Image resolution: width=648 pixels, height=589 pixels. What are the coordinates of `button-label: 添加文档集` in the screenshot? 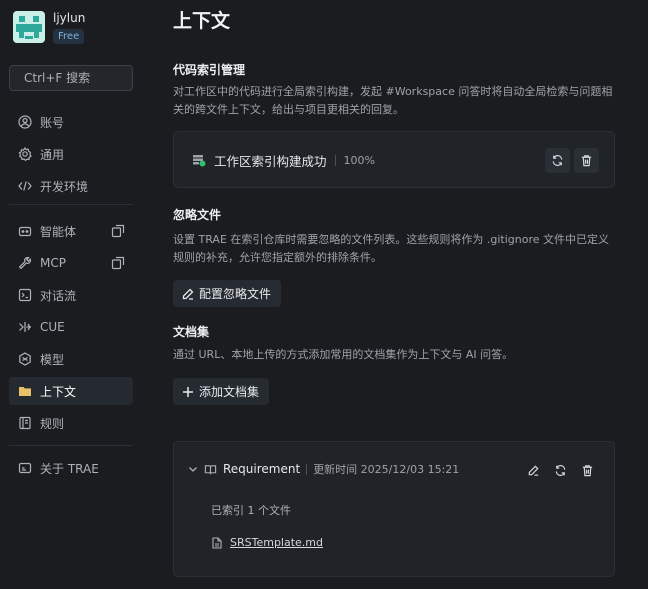 It's located at (229, 392).